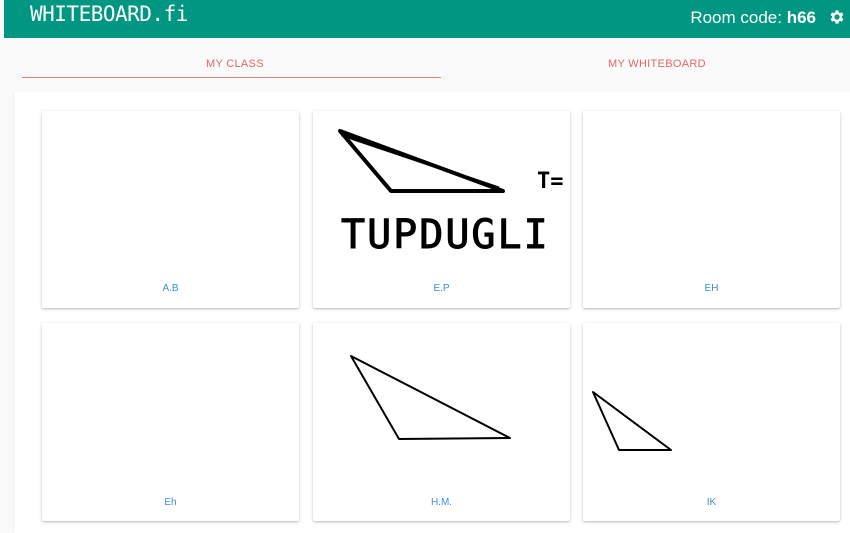 The width and height of the screenshot is (850, 533). What do you see at coordinates (425, 63) in the screenshot?
I see `tab-bar: MY CLASS MY WHITEBOARD` at bounding box center [425, 63].